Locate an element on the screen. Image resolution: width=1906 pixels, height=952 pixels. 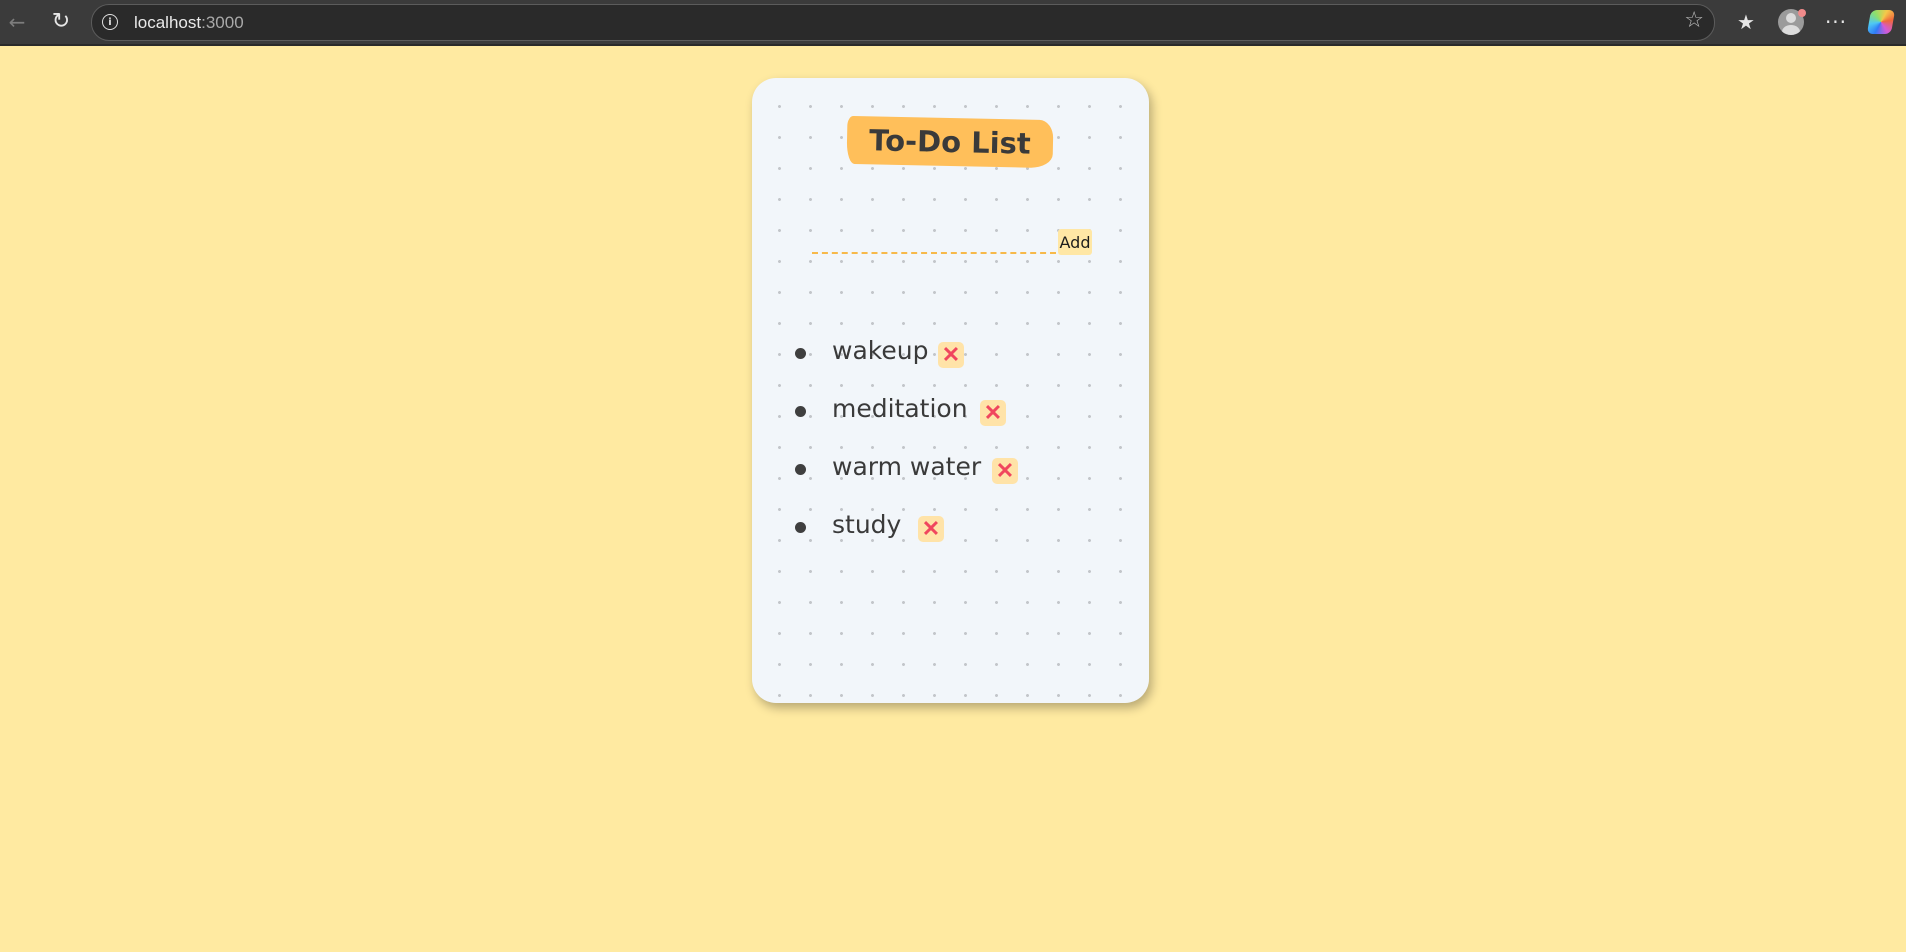
item-text: wakeup is located at coordinates (880, 350).